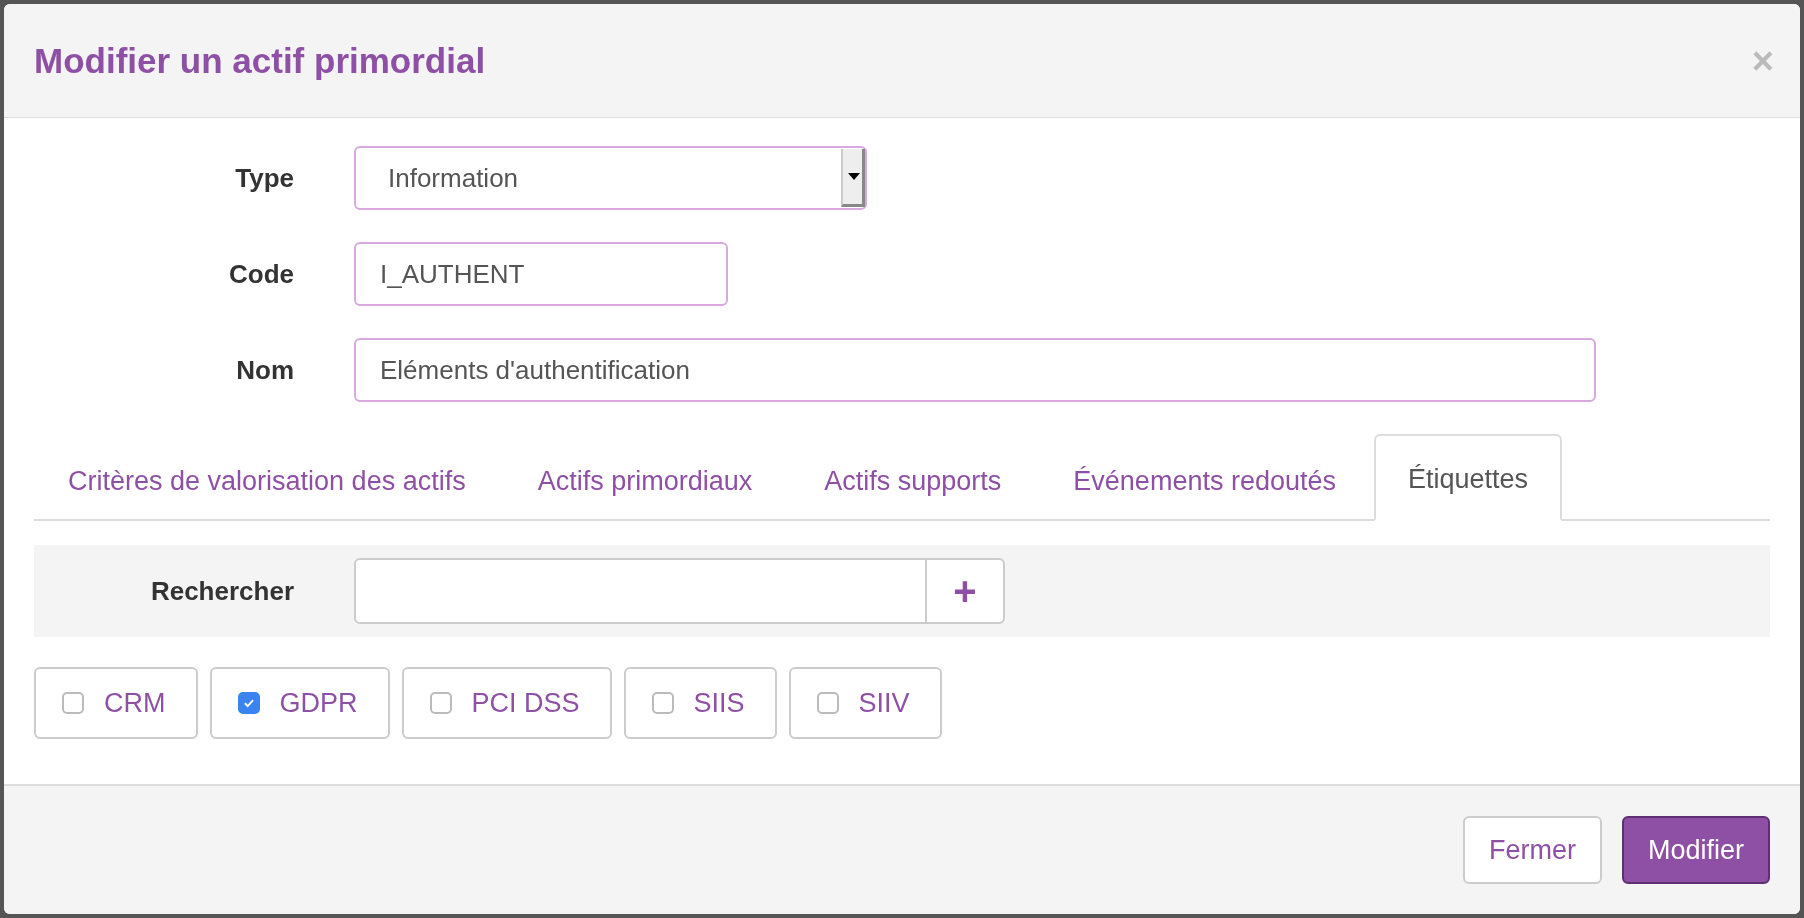 This screenshot has height=918, width=1804. What do you see at coordinates (1695, 850) in the screenshot?
I see `submit-button: Modifier` at bounding box center [1695, 850].